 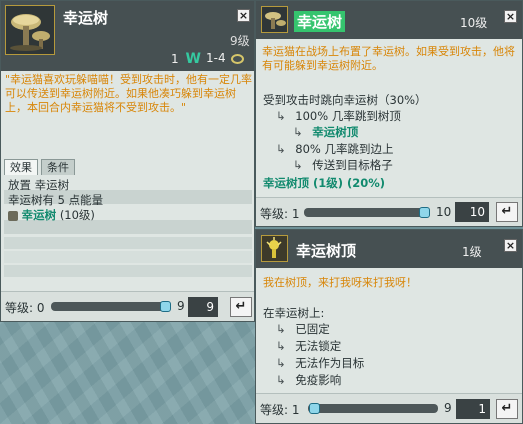 What do you see at coordinates (320, 21) in the screenshot?
I see `state-title: 幸运树` at bounding box center [320, 21].